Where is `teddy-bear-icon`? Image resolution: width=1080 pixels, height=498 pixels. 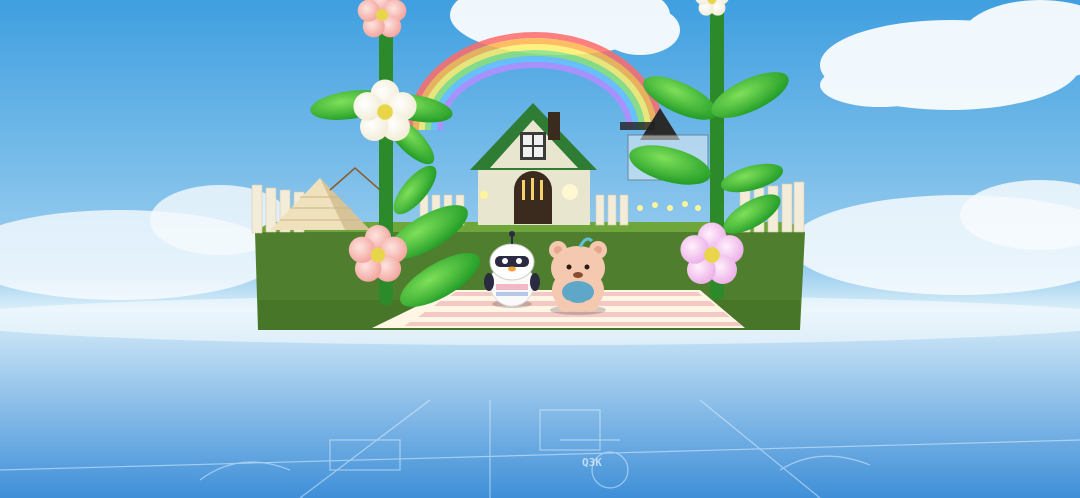 teddy-bear-icon is located at coordinates (578, 276).